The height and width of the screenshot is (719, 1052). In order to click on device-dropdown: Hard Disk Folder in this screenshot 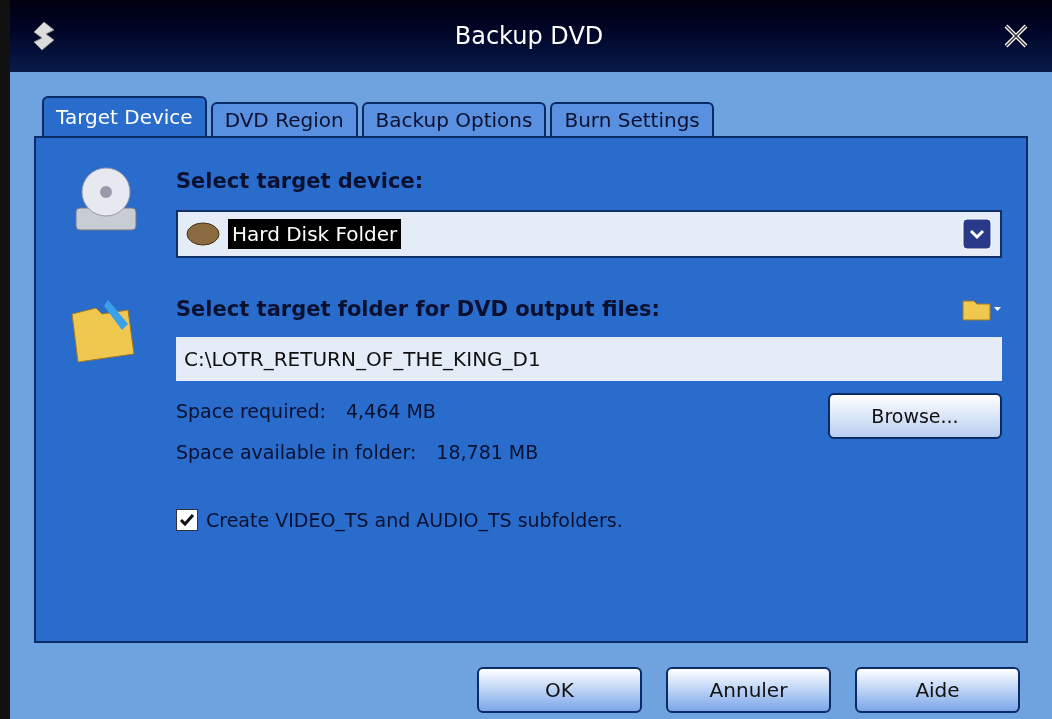, I will do `click(589, 233)`.